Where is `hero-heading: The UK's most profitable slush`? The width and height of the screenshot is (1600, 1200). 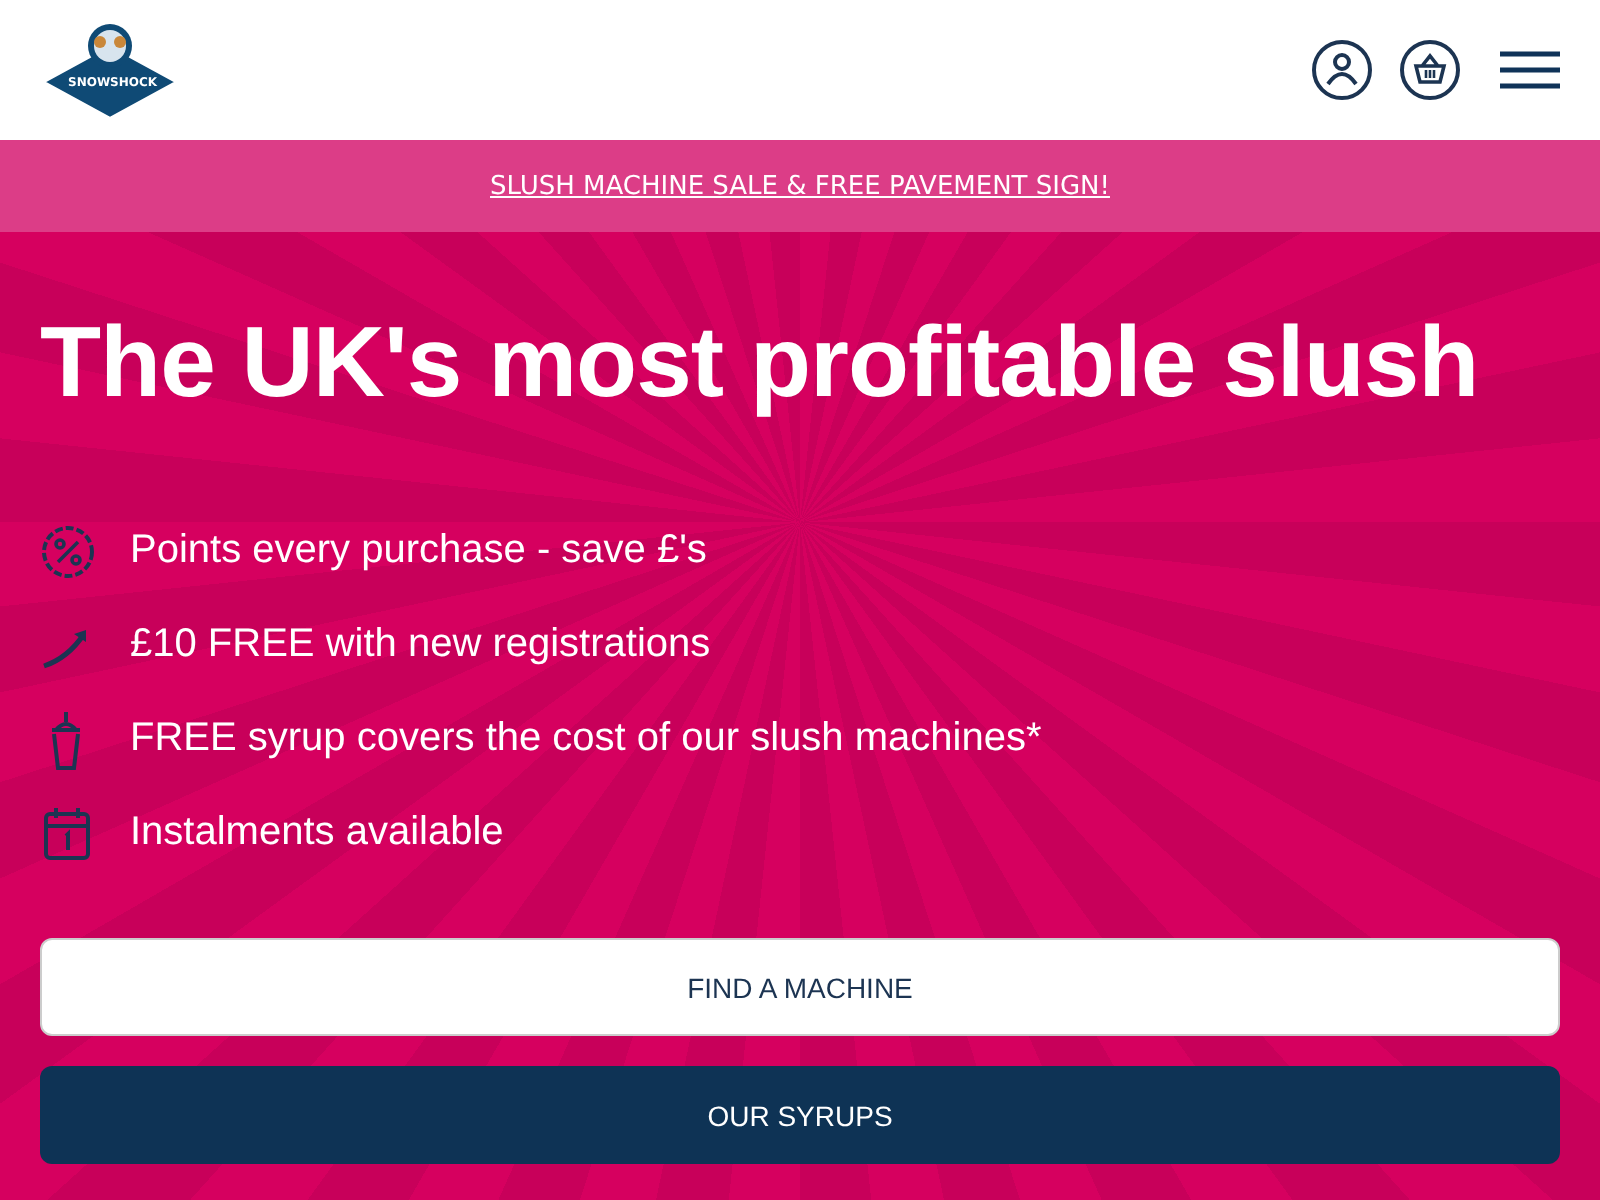 hero-heading: The UK's most profitable slush is located at coordinates (760, 362).